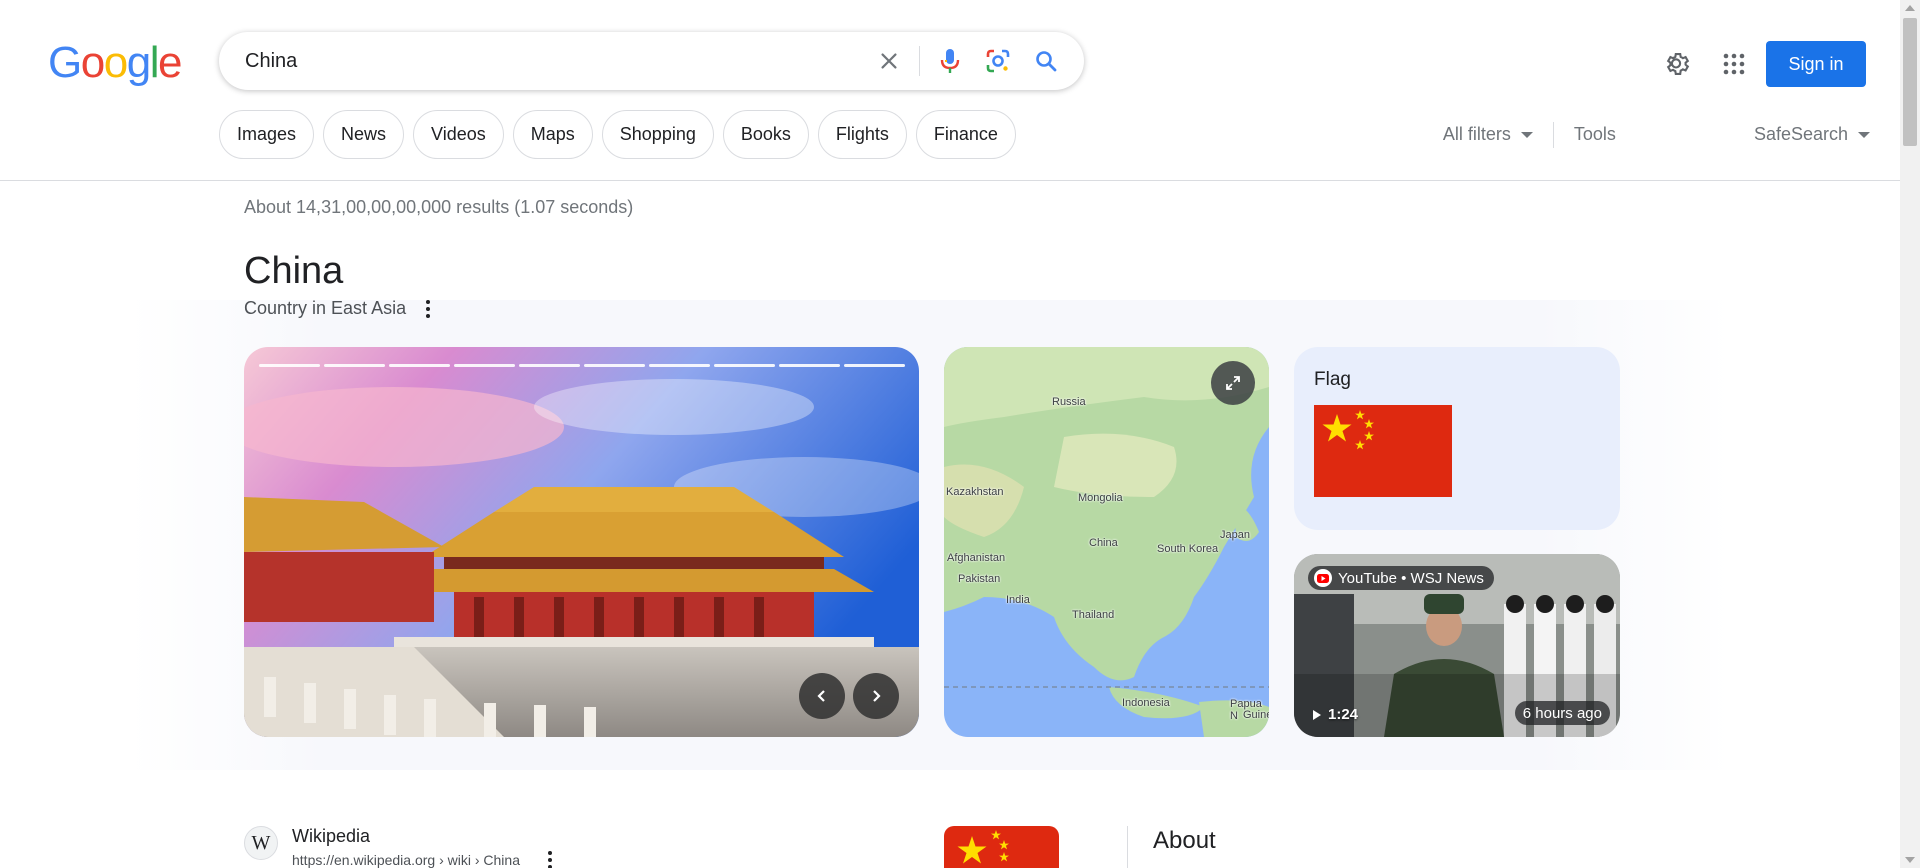  I want to click on logo-letter: o, so click(115, 62).